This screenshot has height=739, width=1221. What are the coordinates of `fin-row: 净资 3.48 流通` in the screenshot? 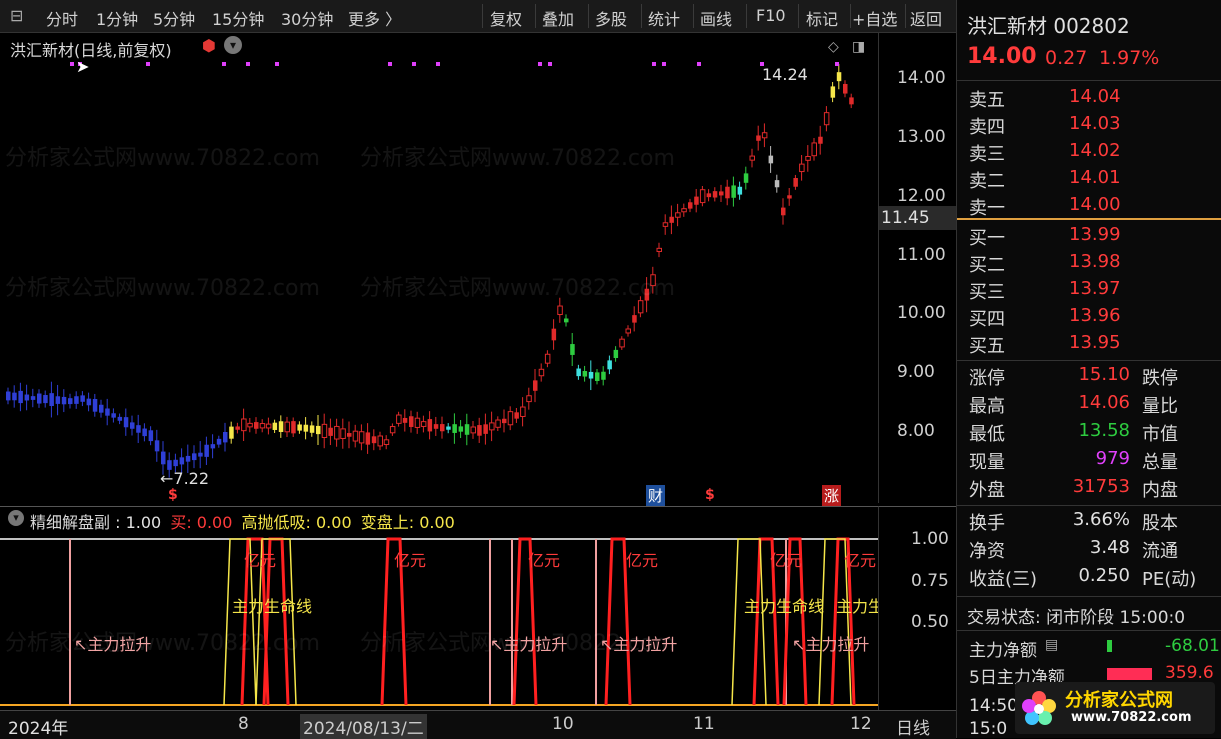 It's located at (1089, 550).